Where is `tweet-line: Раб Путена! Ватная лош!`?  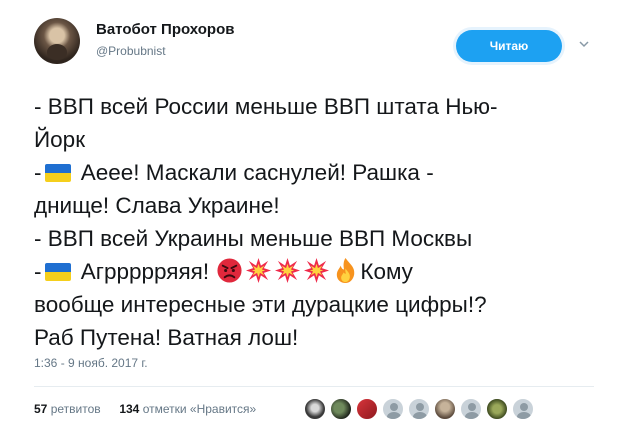
tweet-line: Раб Путена! Ватная лош! is located at coordinates (166, 337).